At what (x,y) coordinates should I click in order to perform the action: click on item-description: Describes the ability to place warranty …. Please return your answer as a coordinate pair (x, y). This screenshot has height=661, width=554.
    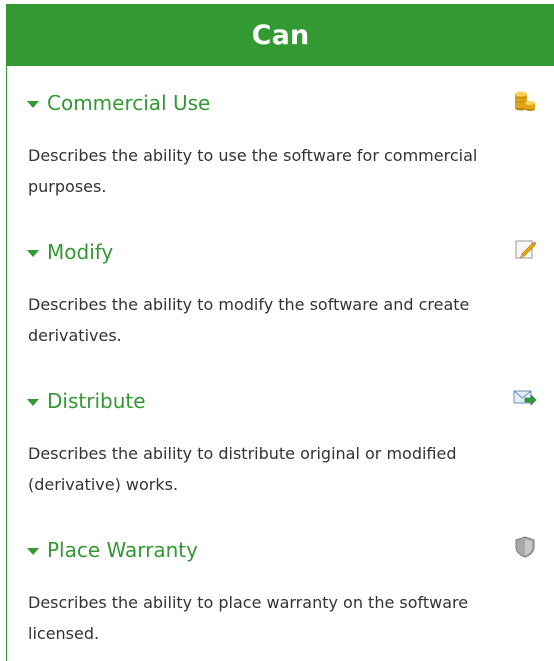
    Looking at the image, I should click on (248, 618).